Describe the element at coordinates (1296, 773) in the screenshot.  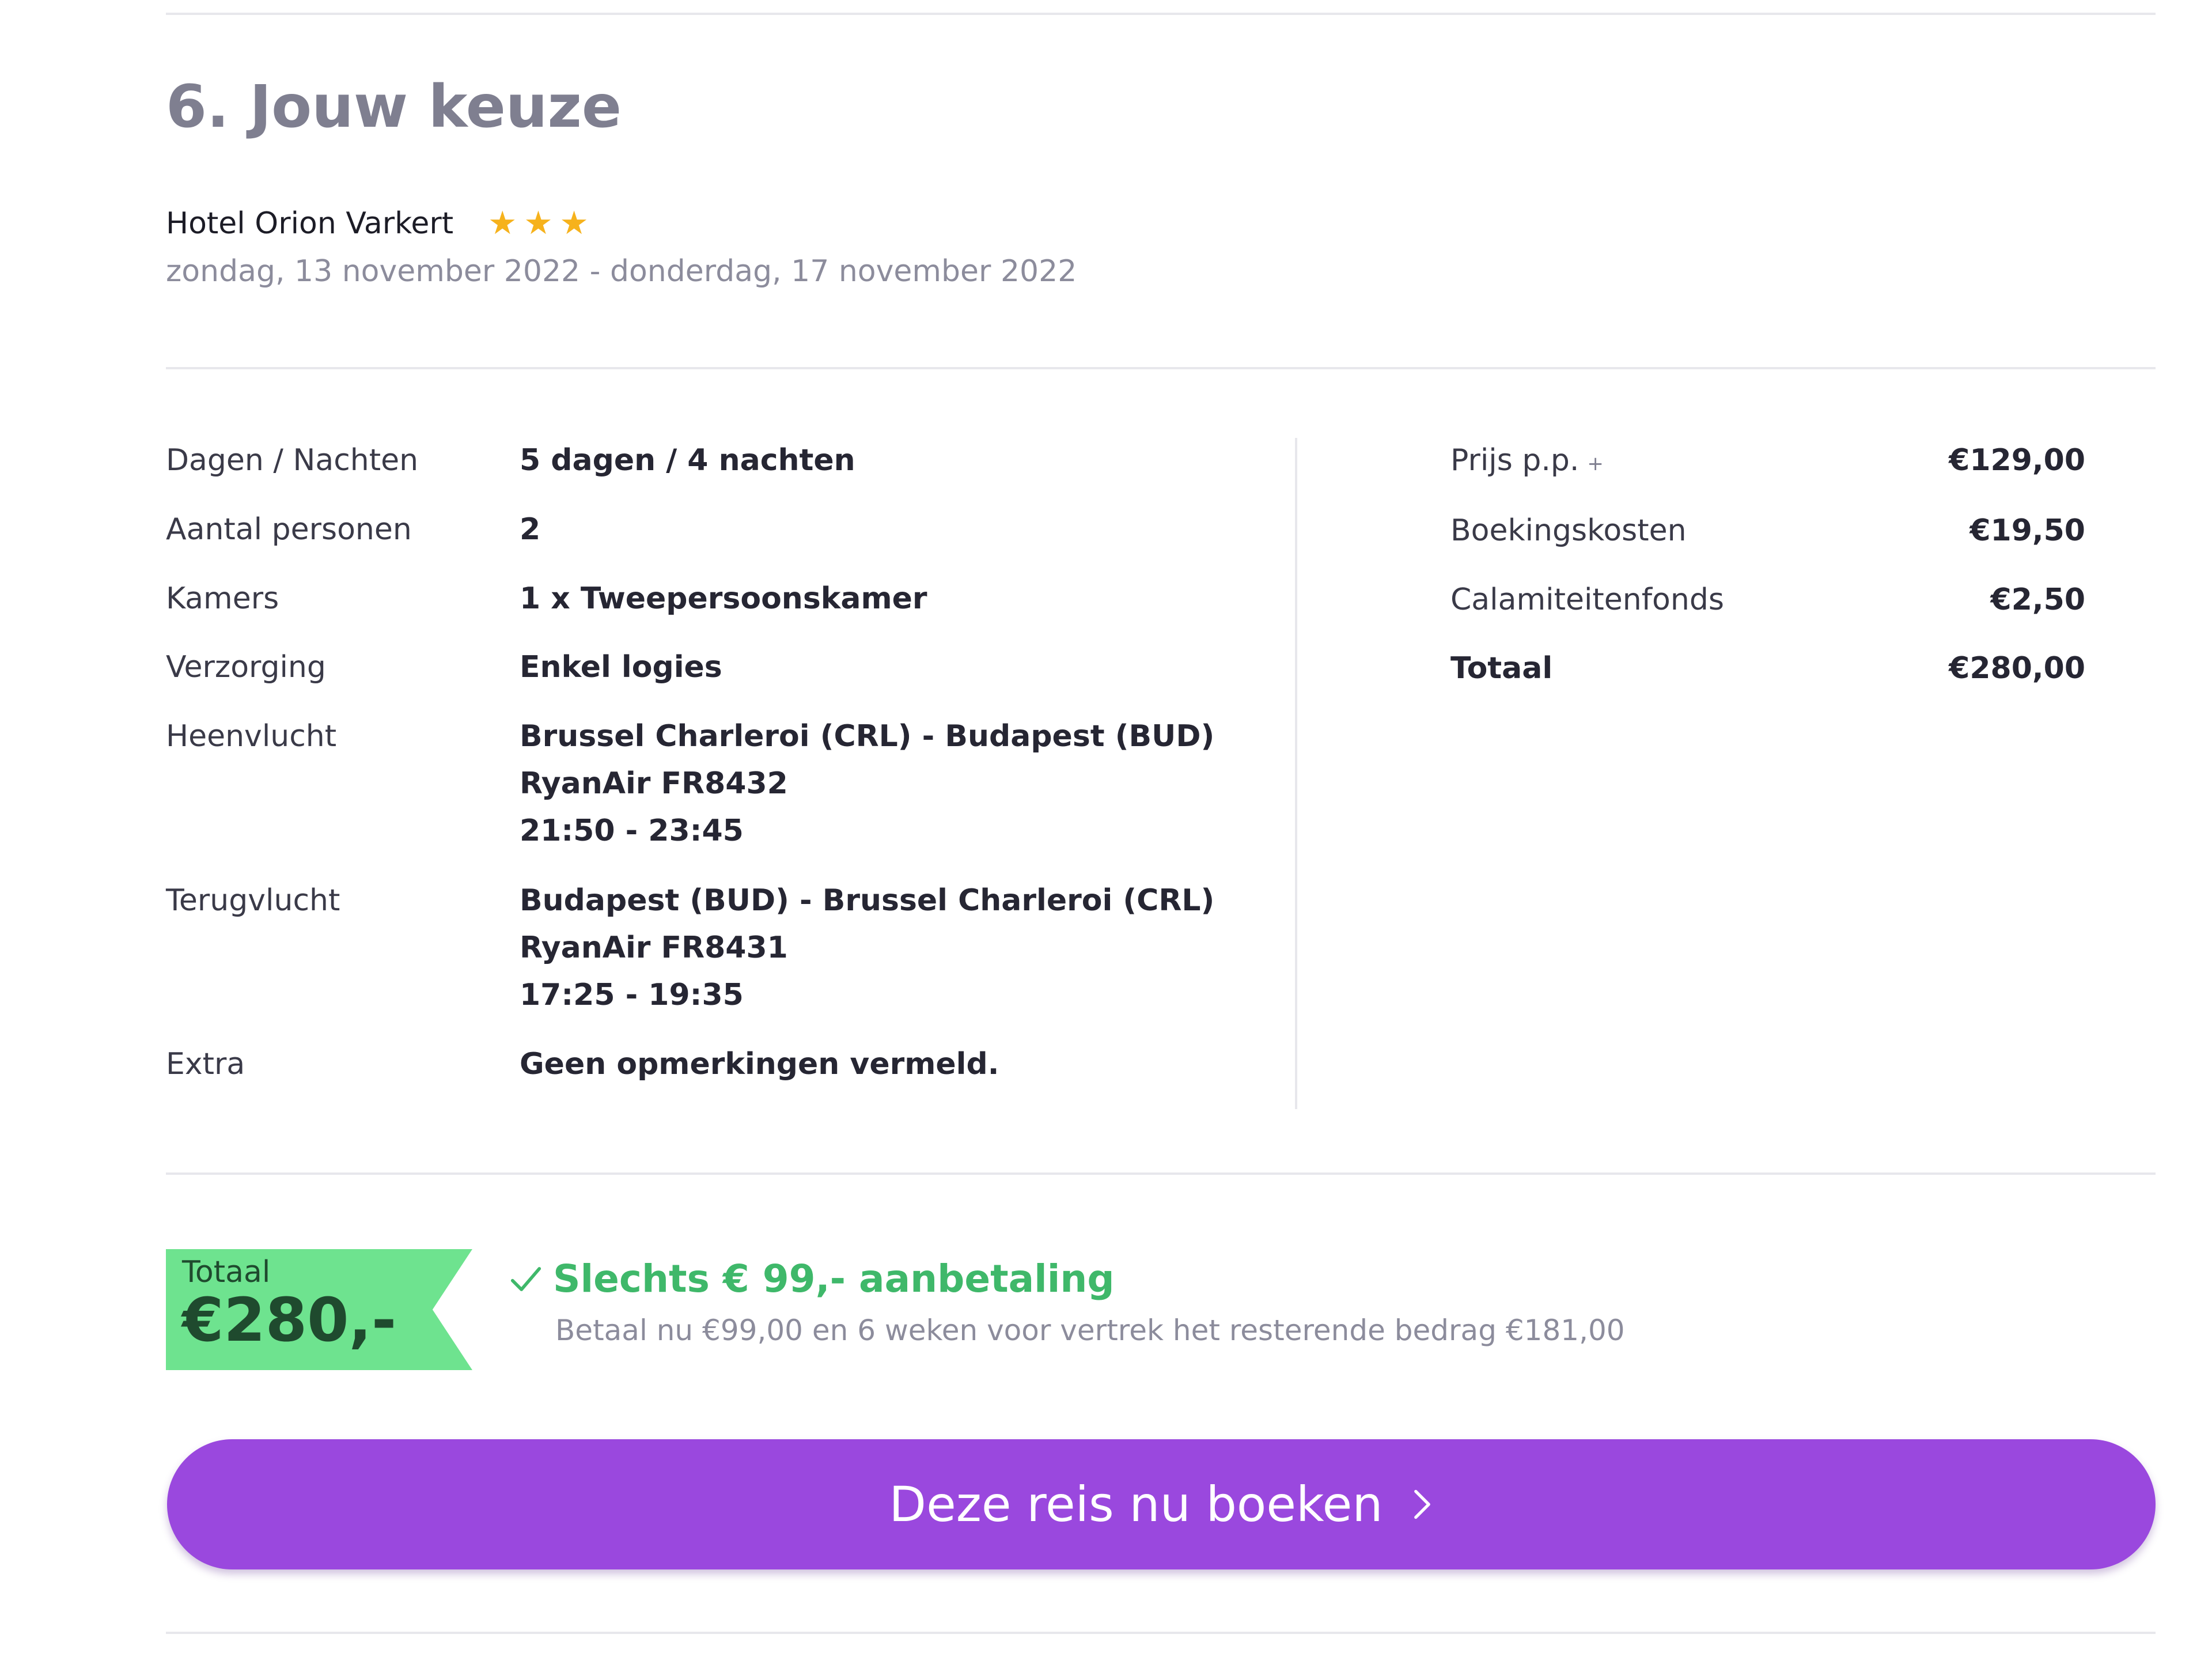
I see `column-divider` at that location.